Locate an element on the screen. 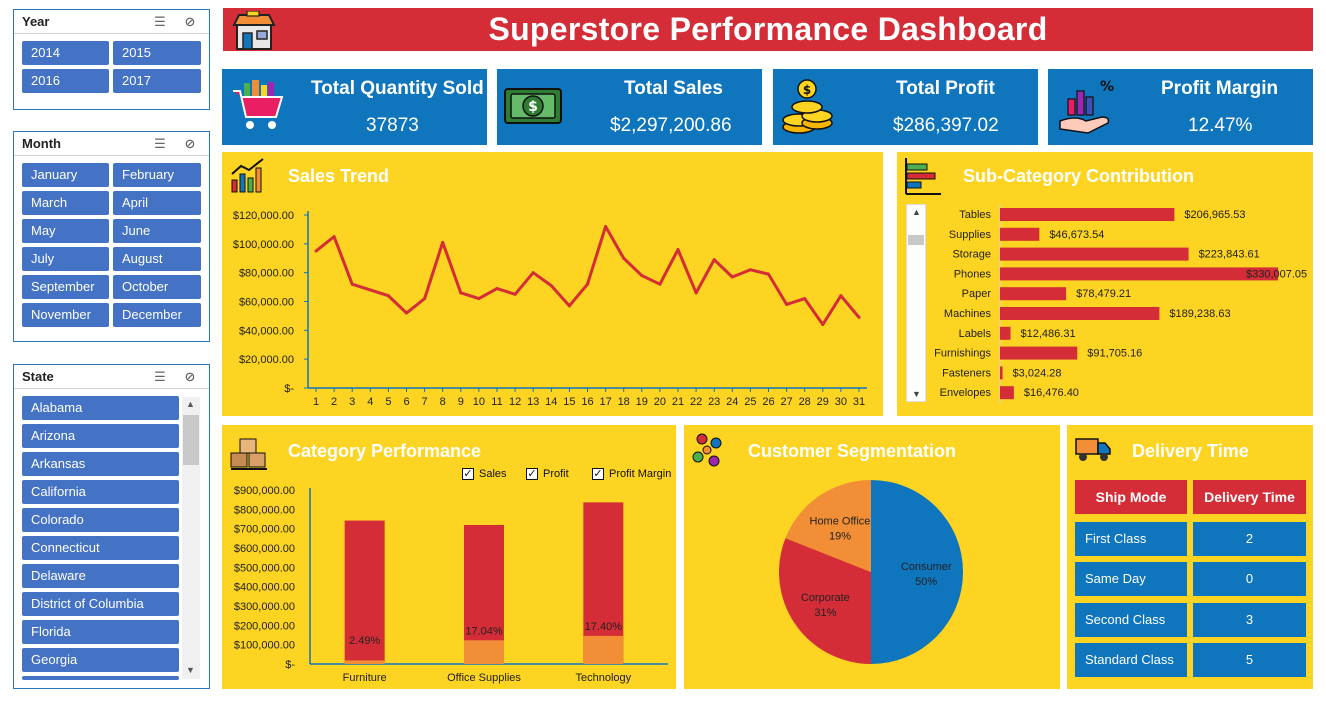 This screenshot has width=1326, height=701. bar-data-label: $16,476.40 is located at coordinates (1051, 393).